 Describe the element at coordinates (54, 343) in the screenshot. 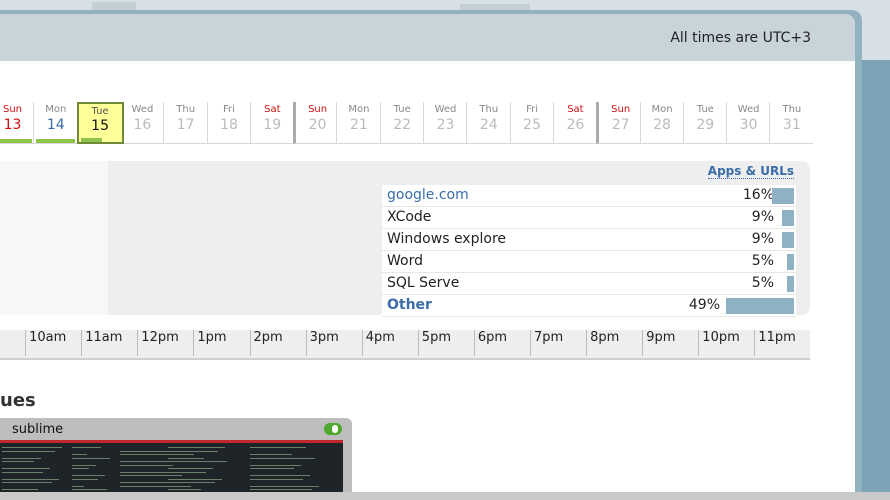

I see `hour-slot: 10am` at that location.